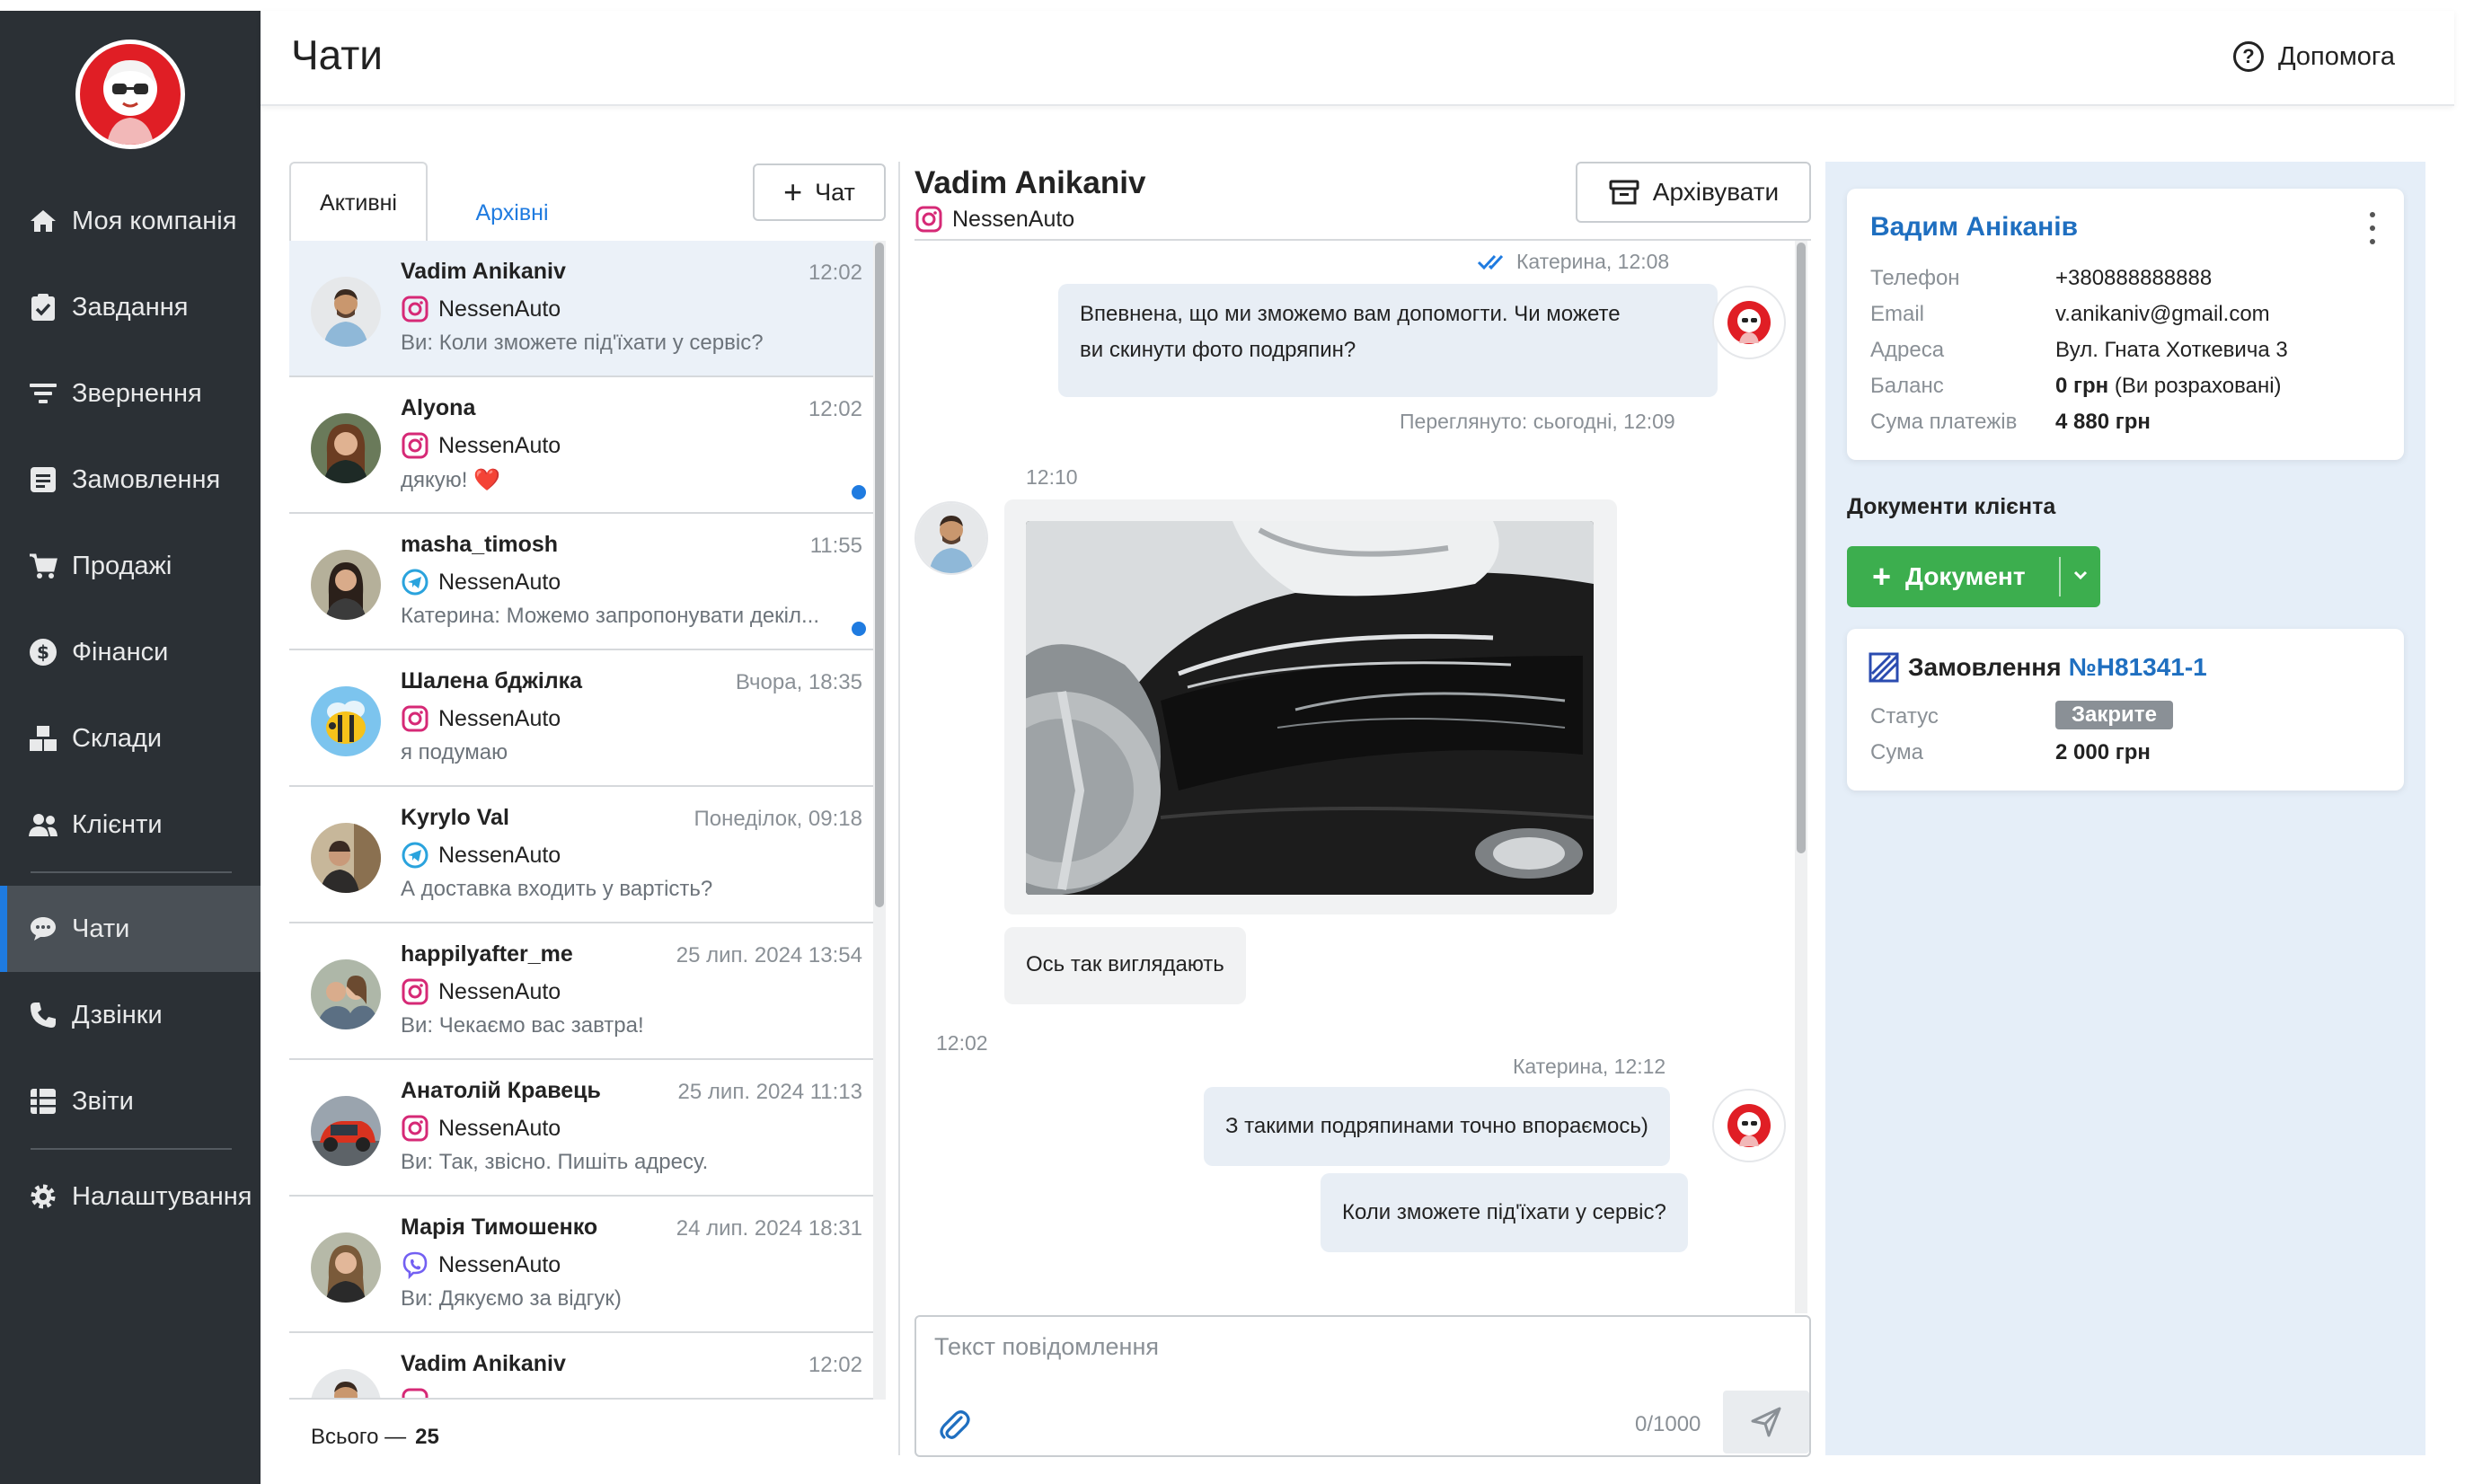 The height and width of the screenshot is (1484, 2465). I want to click on chat-list-scrollbar, so click(880, 820).